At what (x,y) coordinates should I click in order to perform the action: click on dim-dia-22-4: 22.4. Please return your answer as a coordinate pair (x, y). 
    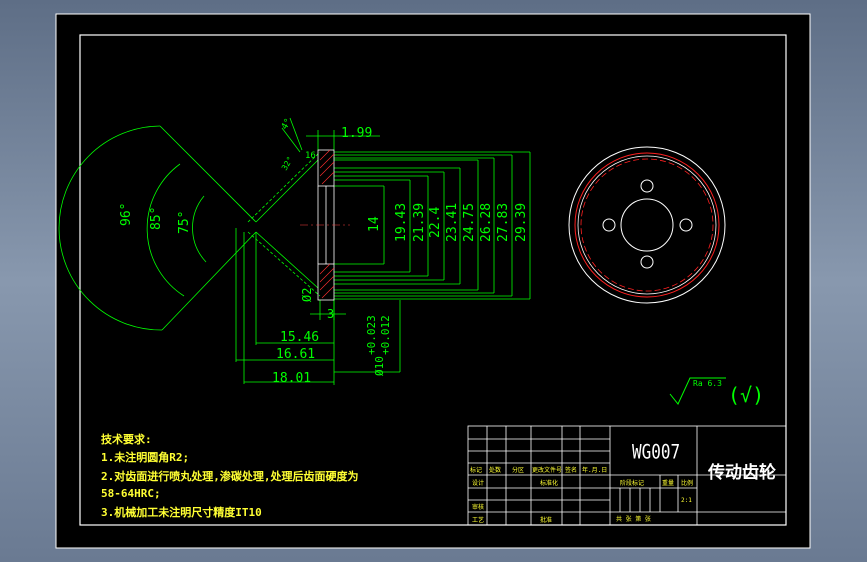
    Looking at the image, I should click on (435, 222).